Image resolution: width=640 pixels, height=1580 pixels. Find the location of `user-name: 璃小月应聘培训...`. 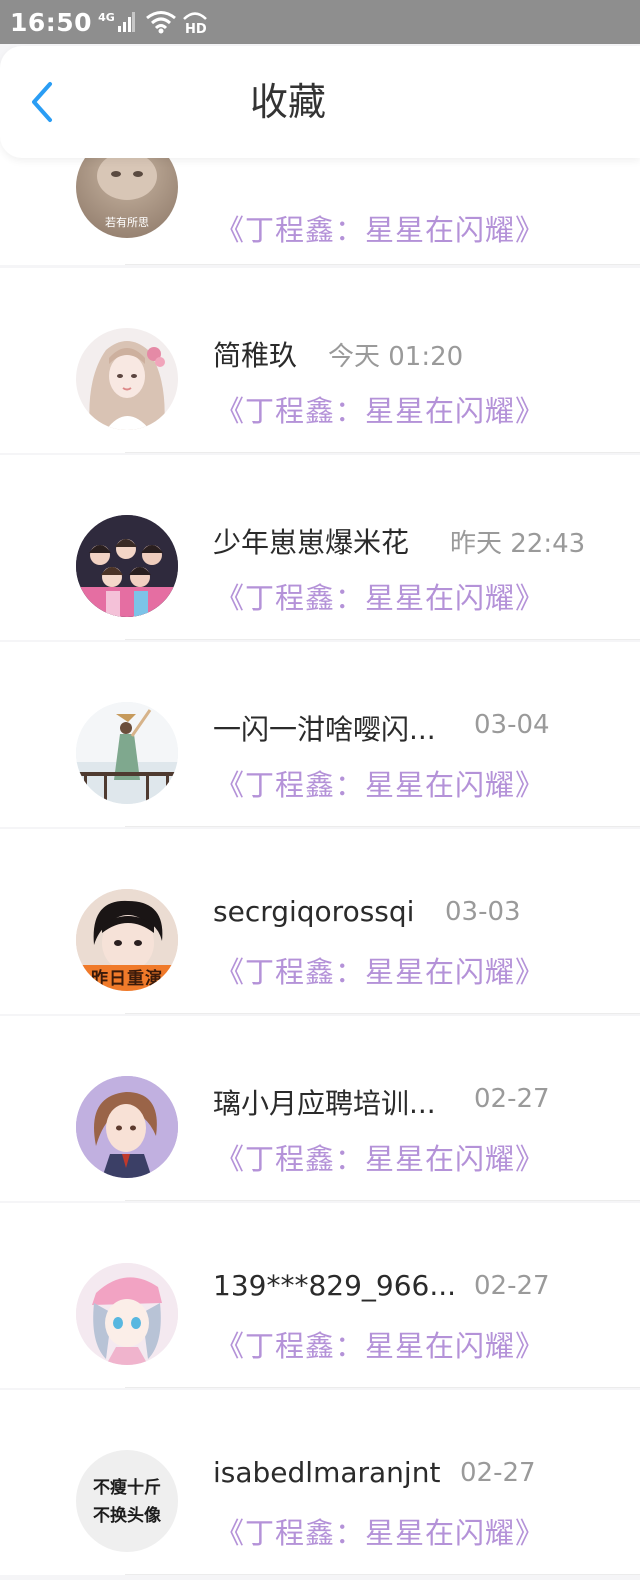

user-name: 璃小月应聘培训... is located at coordinates (324, 1103).